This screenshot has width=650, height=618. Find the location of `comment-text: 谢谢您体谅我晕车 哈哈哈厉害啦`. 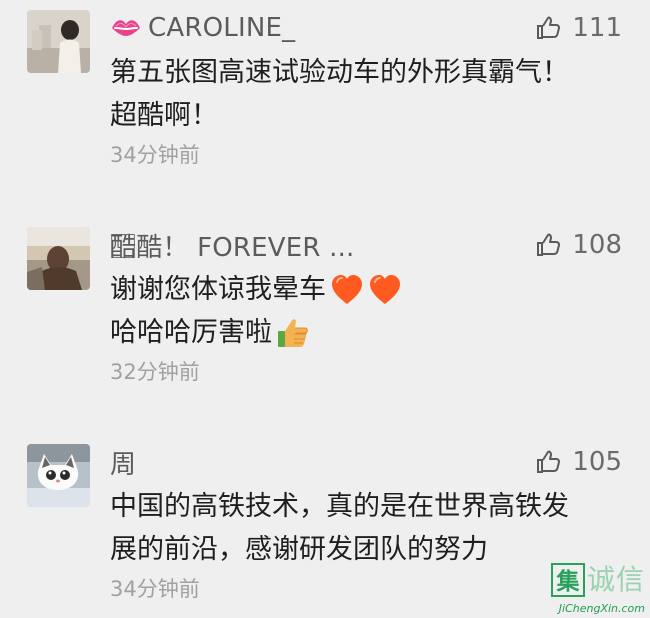

comment-text: 谢谢您体谅我晕车 哈哈哈厉害啦 is located at coordinates (365, 311).